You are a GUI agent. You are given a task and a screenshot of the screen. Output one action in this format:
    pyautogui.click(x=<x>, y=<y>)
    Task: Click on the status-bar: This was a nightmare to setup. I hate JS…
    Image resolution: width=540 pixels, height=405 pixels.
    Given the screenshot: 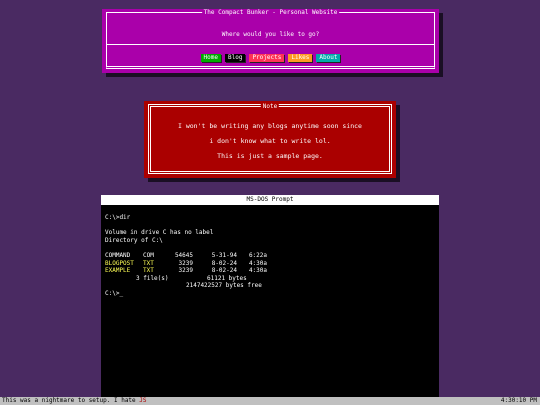 What is the action you would take?
    pyautogui.click(x=270, y=401)
    